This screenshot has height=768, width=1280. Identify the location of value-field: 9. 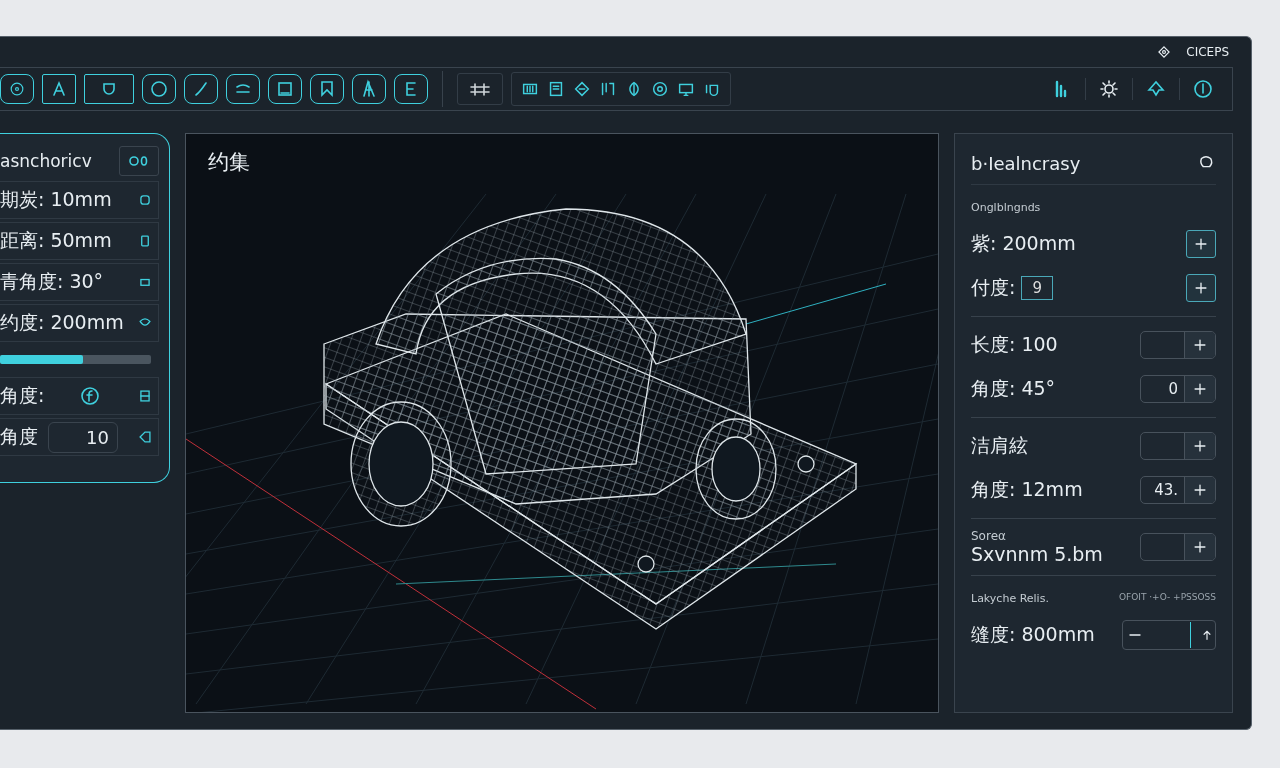
(1037, 288).